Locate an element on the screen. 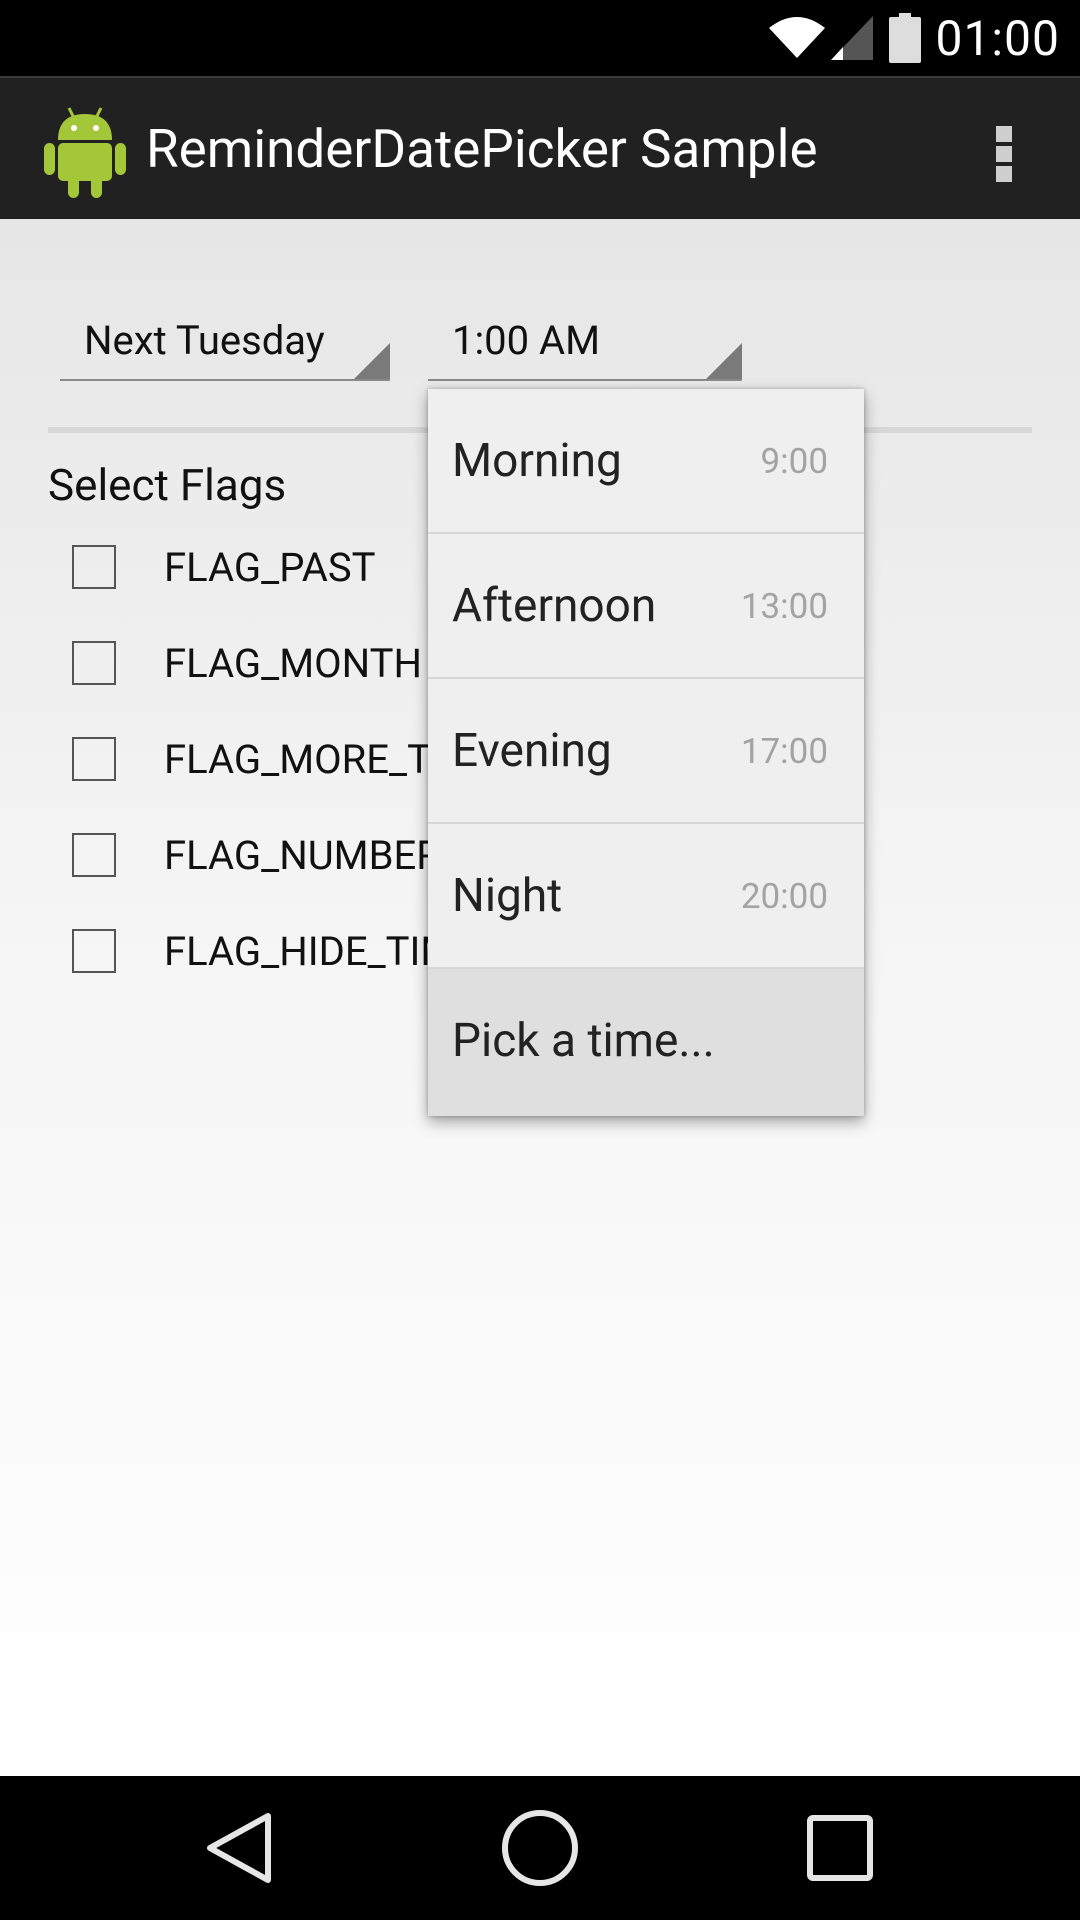 The image size is (1080, 1920). flag-label: FLAG_NUMBER is located at coordinates (302, 855).